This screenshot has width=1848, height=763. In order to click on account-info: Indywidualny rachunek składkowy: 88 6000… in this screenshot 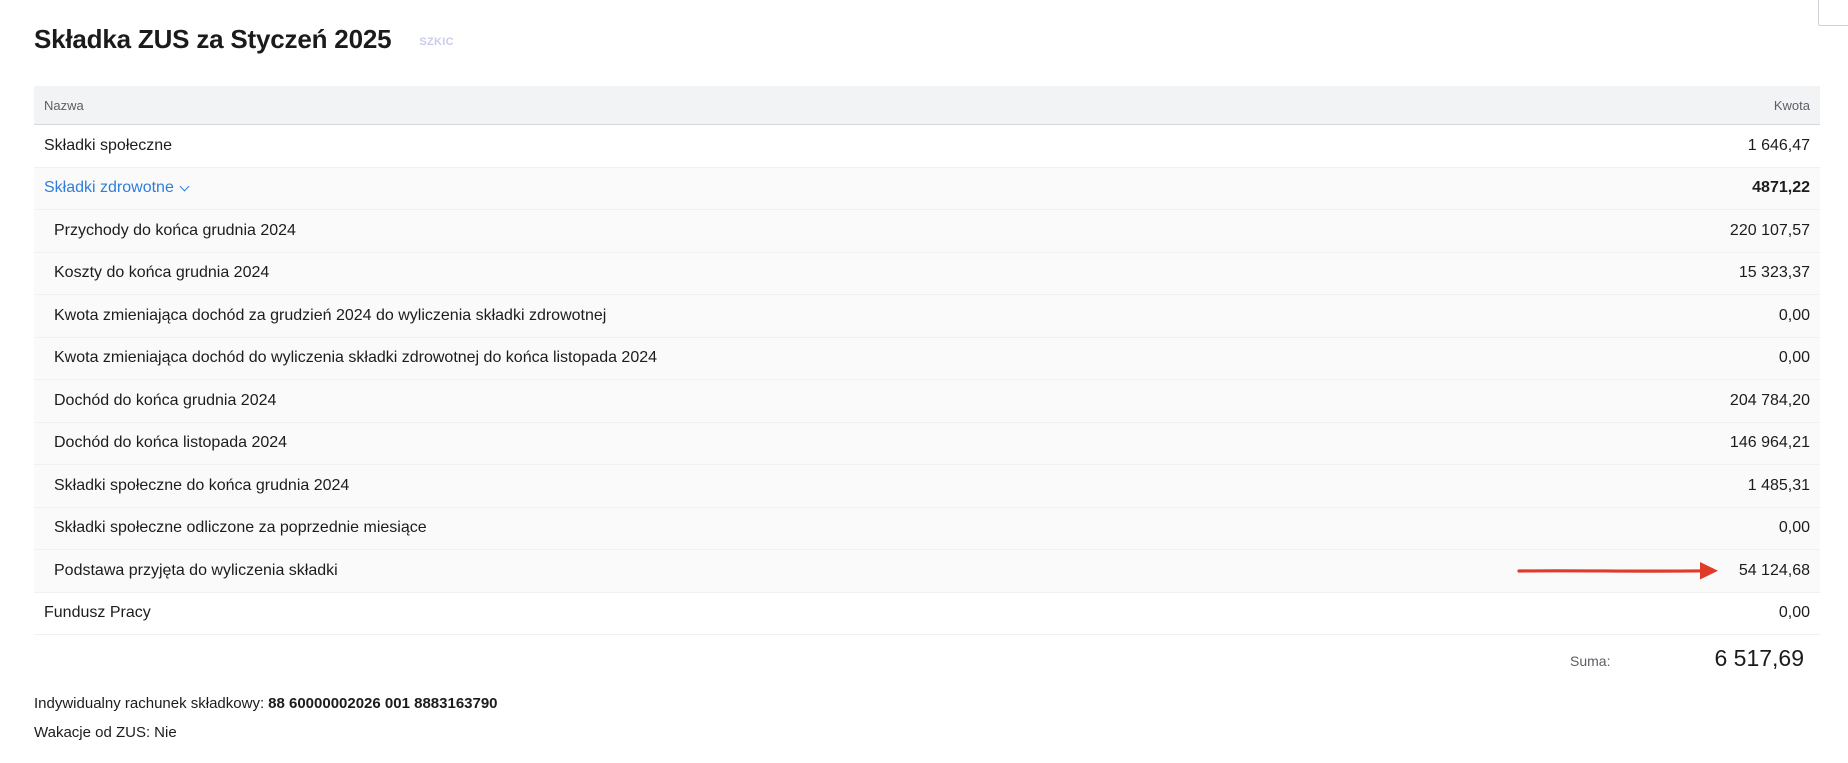, I will do `click(924, 703)`.